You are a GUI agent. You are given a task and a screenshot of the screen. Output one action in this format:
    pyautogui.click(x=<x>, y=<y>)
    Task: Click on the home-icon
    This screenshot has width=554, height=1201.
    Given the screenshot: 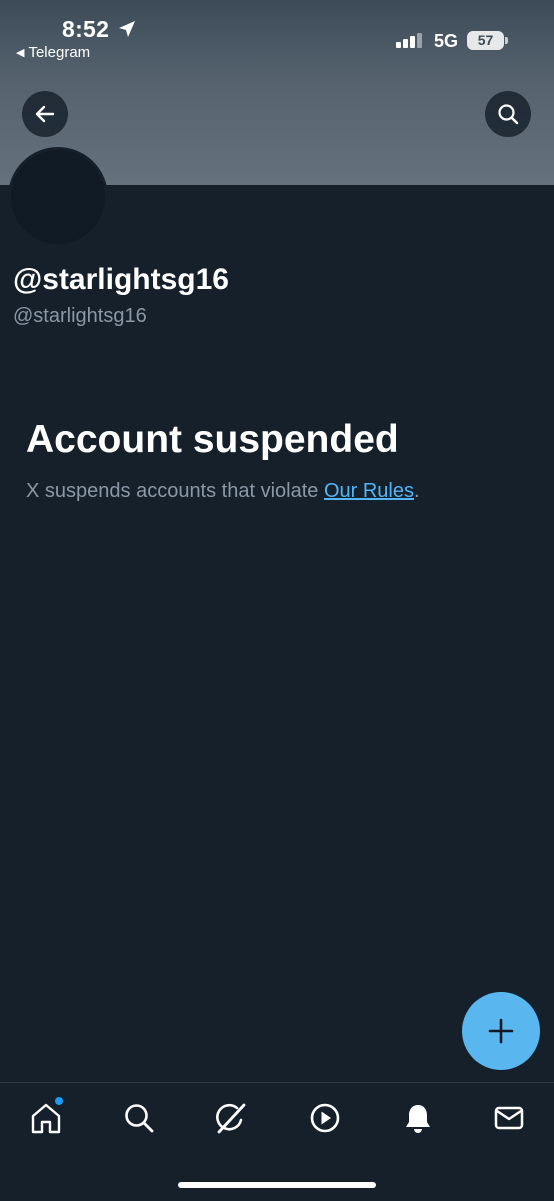 What is the action you would take?
    pyautogui.click(x=46, y=1118)
    